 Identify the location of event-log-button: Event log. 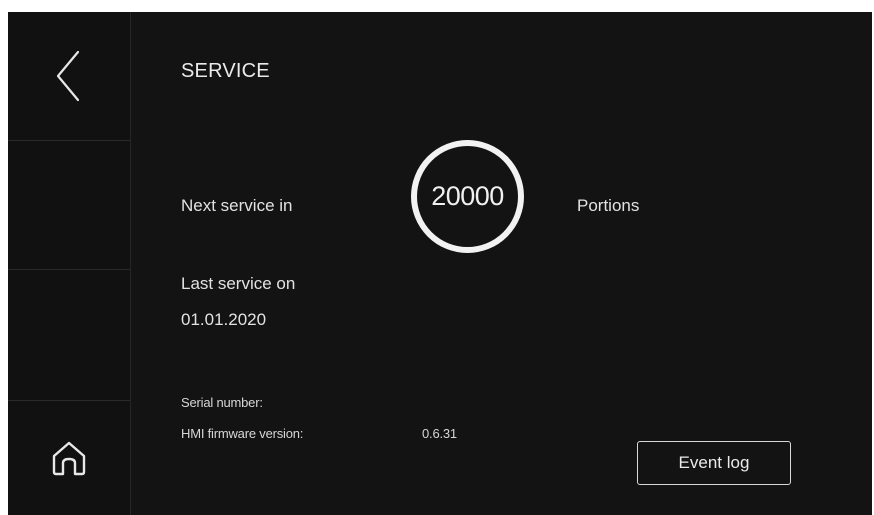
(714, 463).